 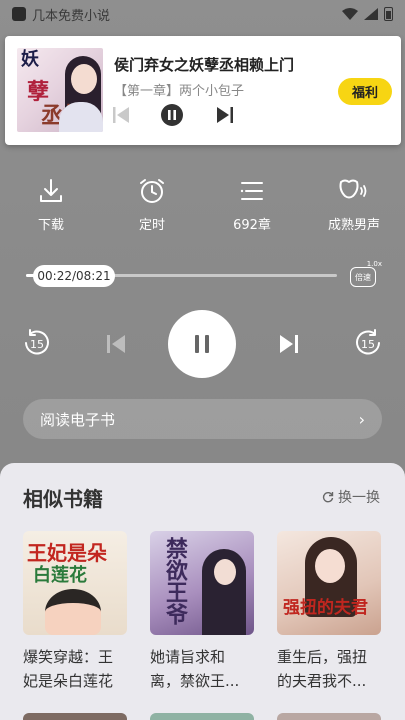 I want to click on rewind-15-icon: 15, so click(x=37, y=343).